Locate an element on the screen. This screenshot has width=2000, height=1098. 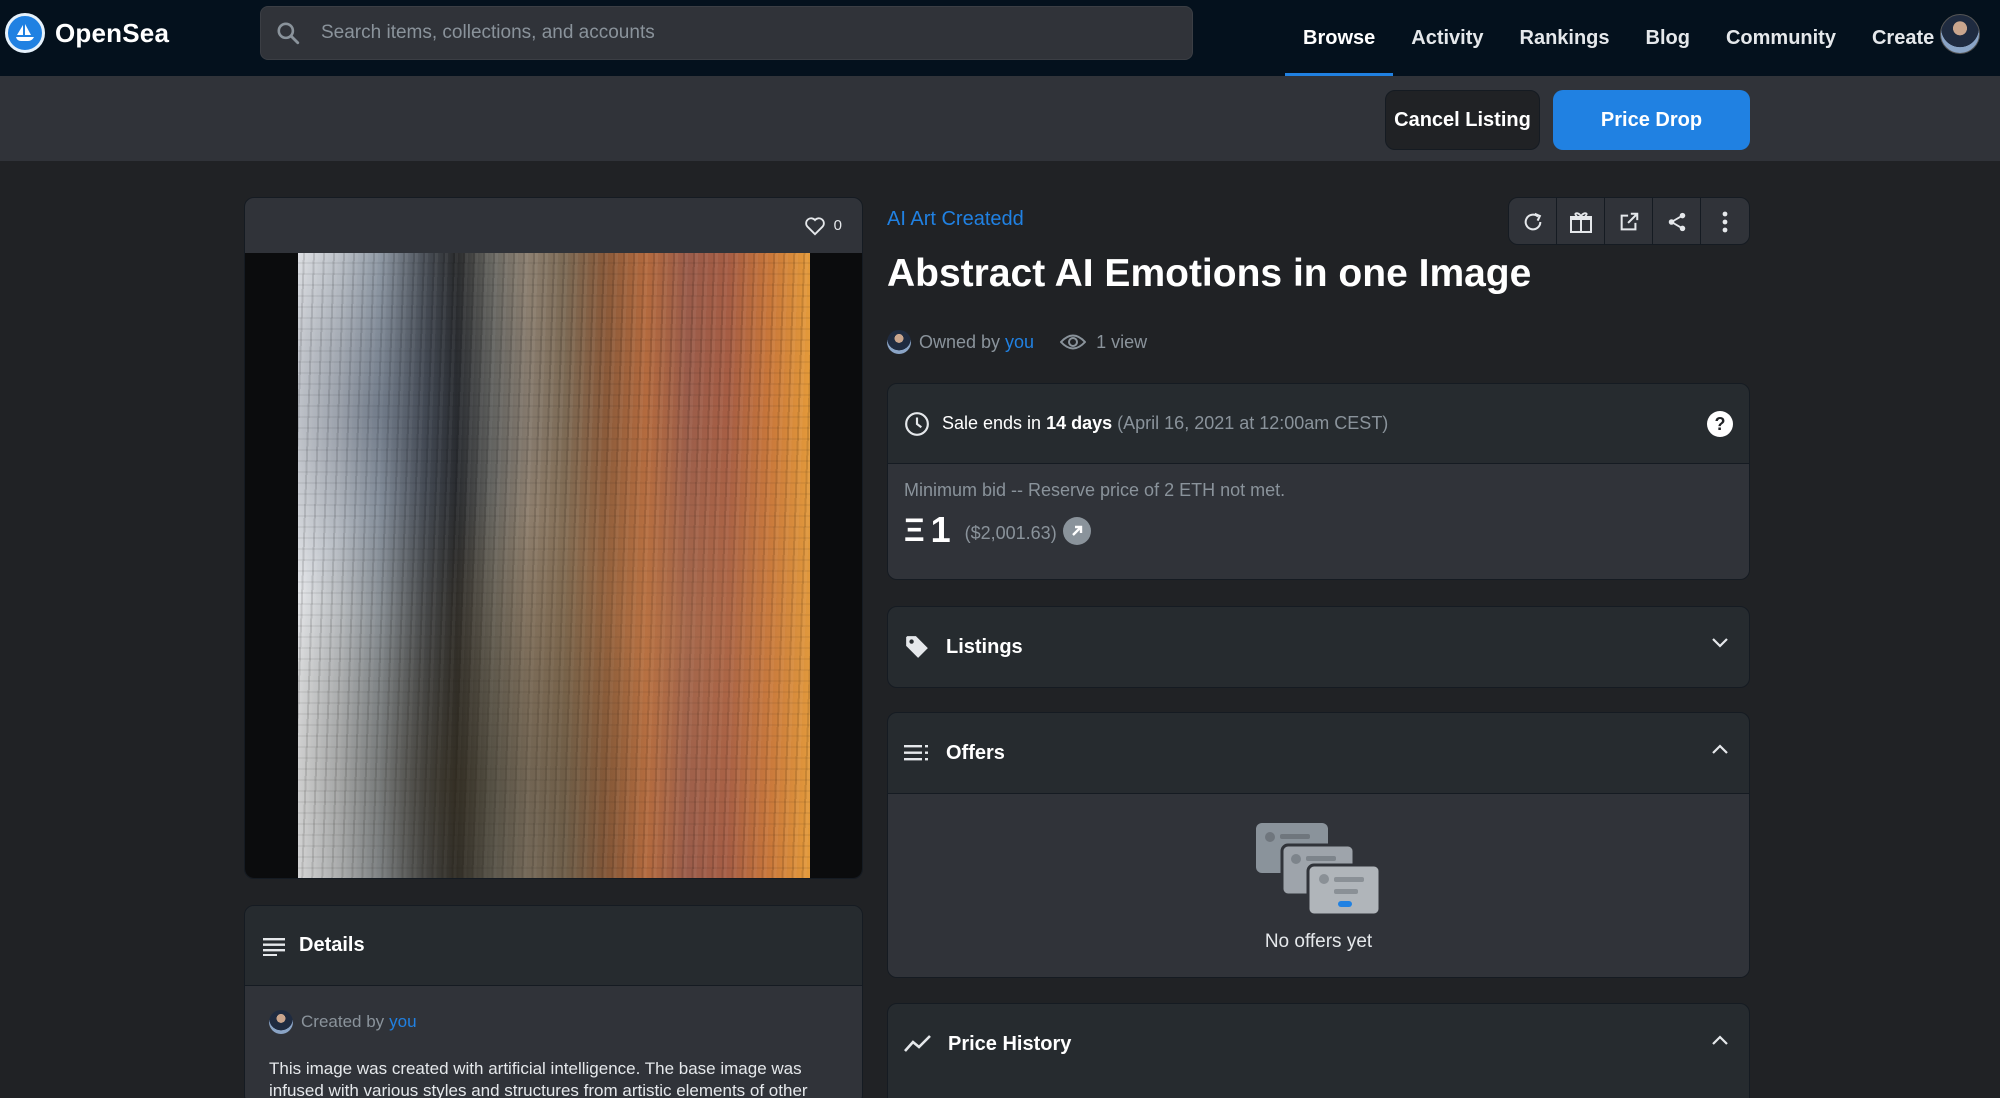
nav-blog: Blog is located at coordinates (1668, 38).